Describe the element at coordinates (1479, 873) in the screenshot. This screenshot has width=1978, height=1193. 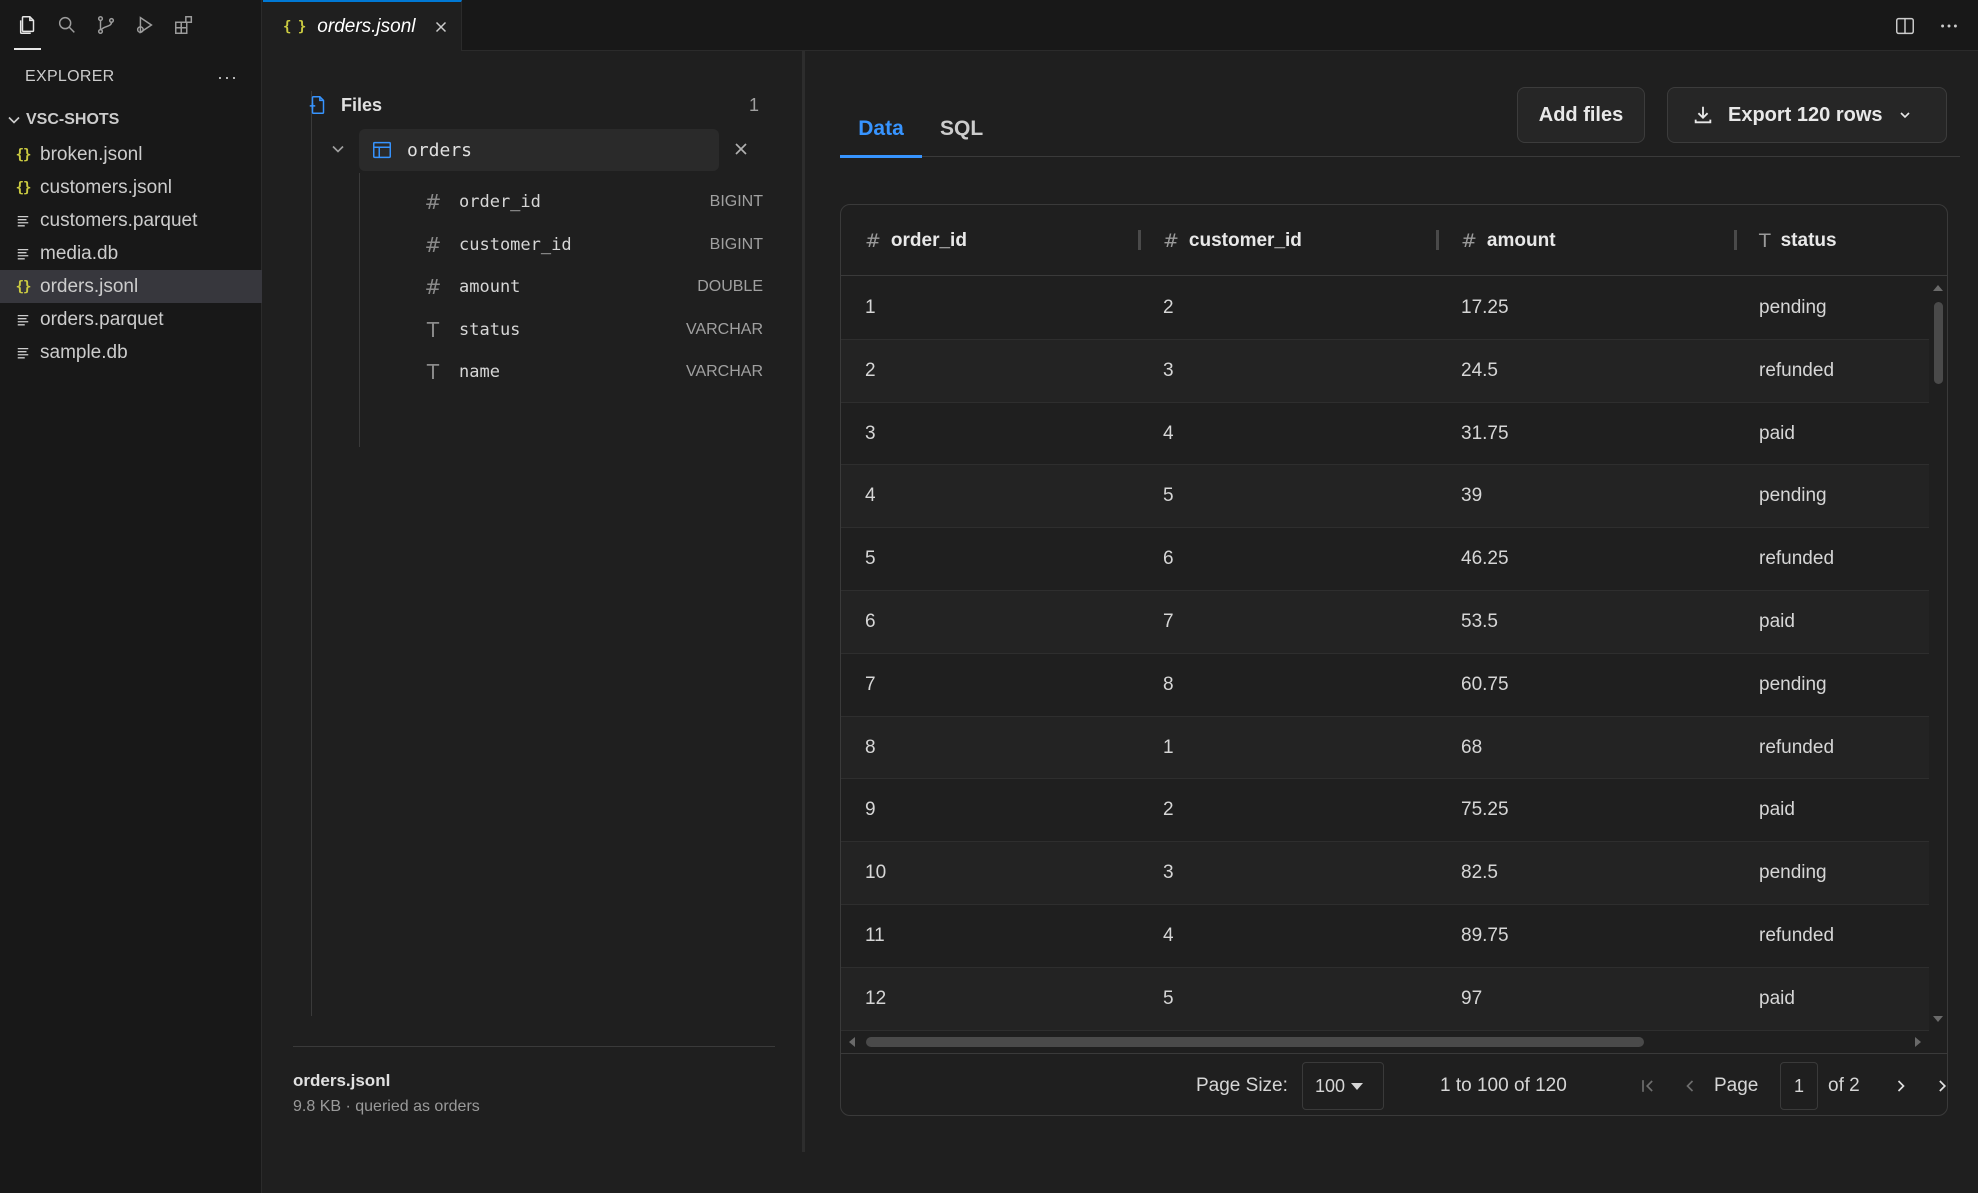
I see `table-cell: 82.5` at that location.